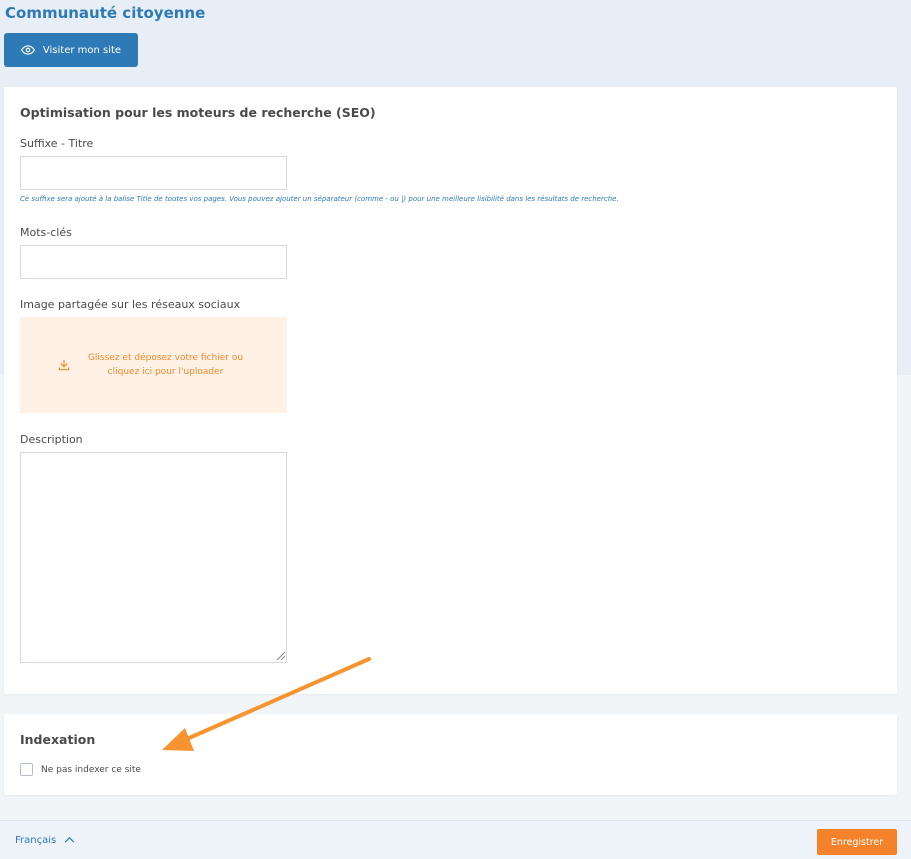  Describe the element at coordinates (280, 655) in the screenshot. I see `resize-grip-icon` at that location.